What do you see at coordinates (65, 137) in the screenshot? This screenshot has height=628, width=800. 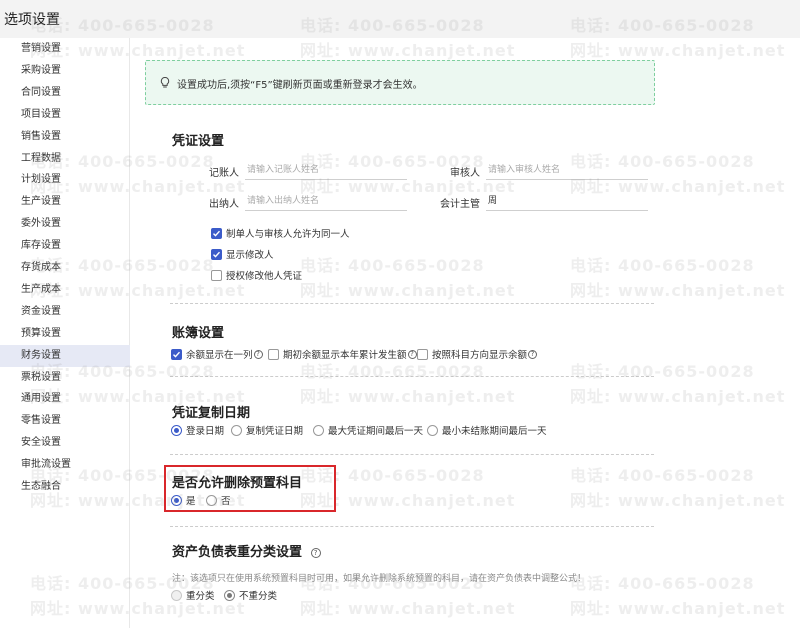 I see `sidebar-item: 销售设置` at bounding box center [65, 137].